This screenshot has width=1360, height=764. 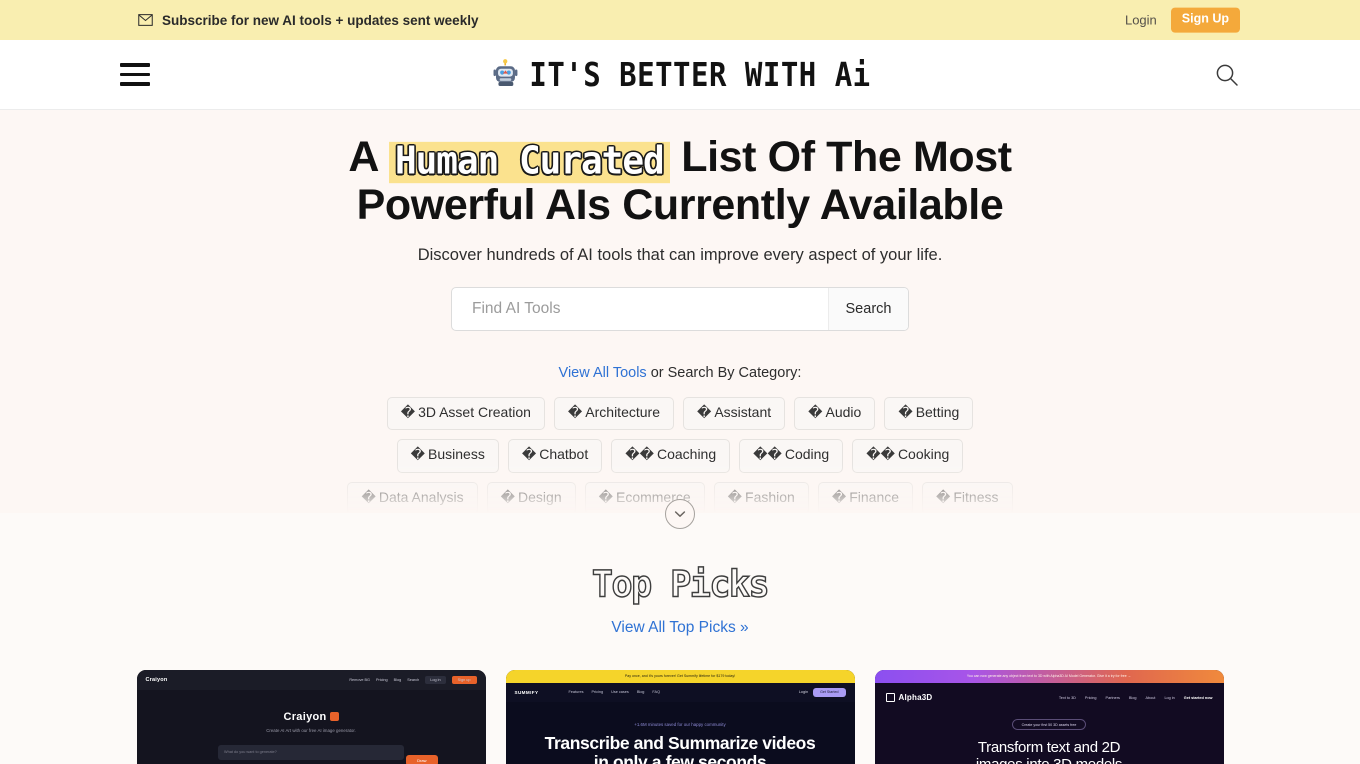 I want to click on category-chip-label: Design, so click(x=540, y=496).